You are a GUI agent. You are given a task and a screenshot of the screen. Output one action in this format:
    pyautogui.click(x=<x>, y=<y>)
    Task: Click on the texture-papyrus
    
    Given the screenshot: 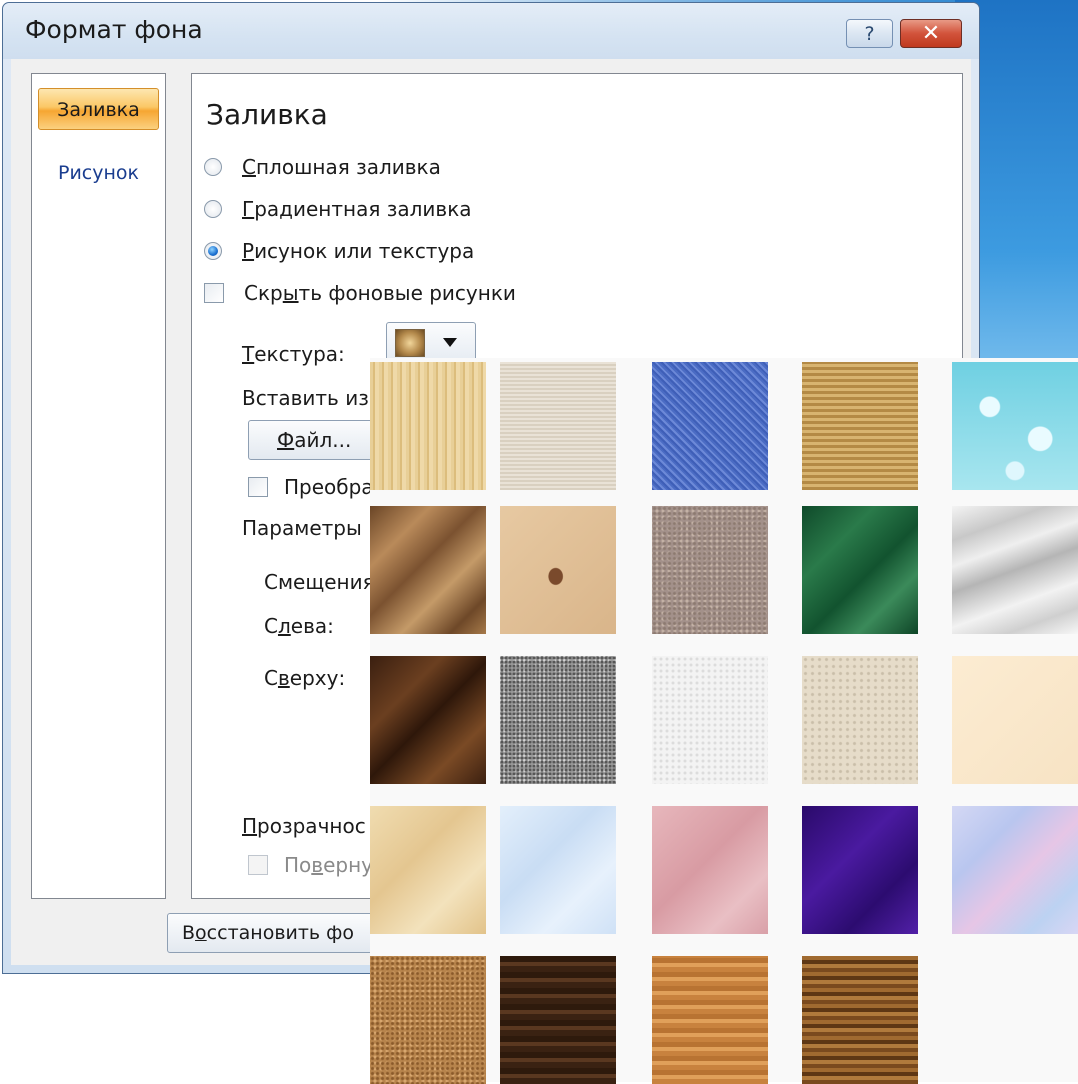 What is the action you would take?
    pyautogui.click(x=428, y=426)
    